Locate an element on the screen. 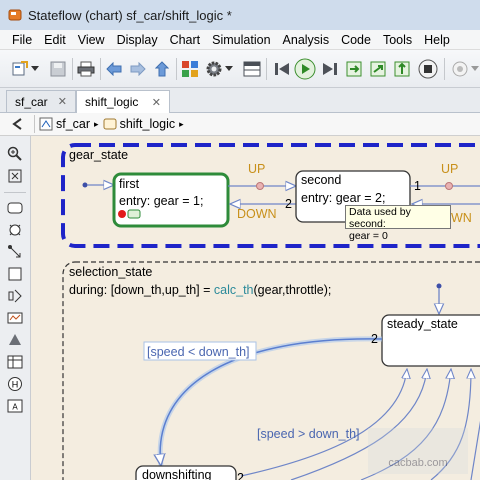 The height and width of the screenshot is (480, 480). stop-icon is located at coordinates (428, 69).